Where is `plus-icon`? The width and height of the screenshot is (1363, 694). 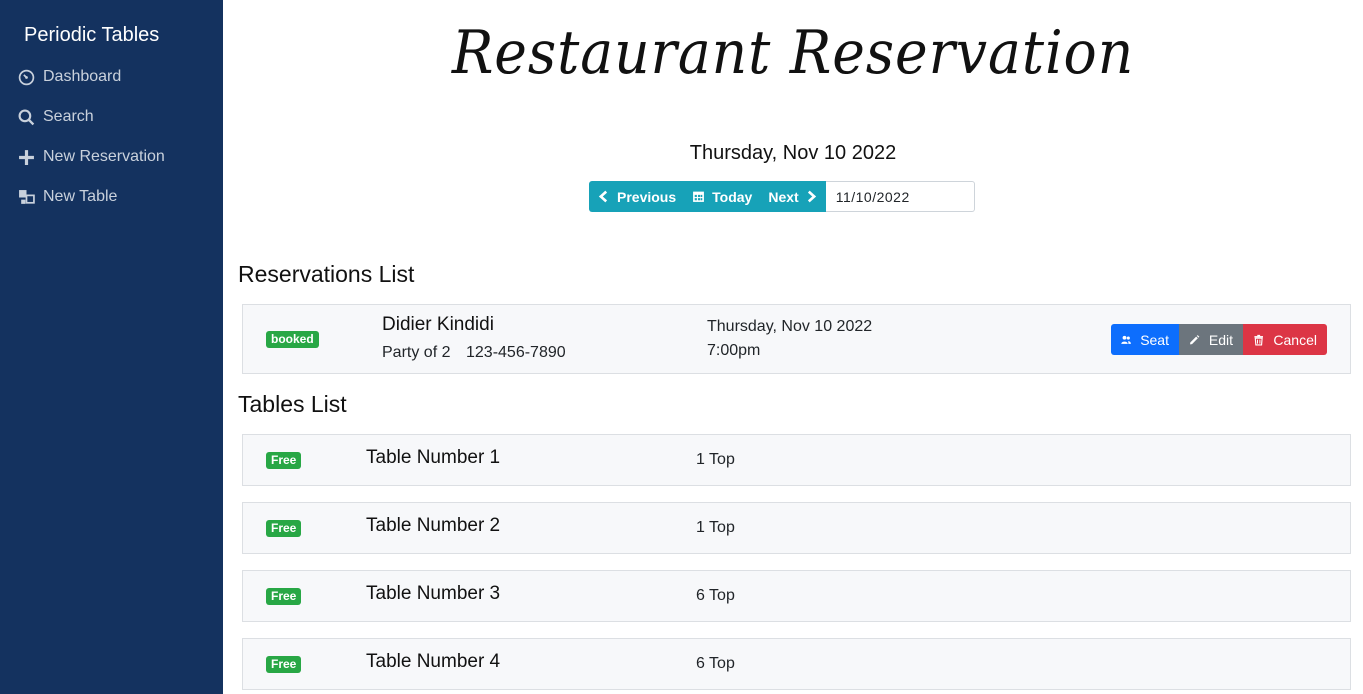
plus-icon is located at coordinates (26, 157).